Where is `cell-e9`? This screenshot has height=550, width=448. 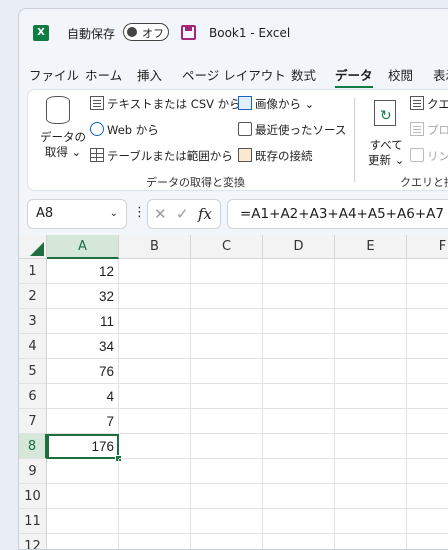
cell-e9 is located at coordinates (371, 471).